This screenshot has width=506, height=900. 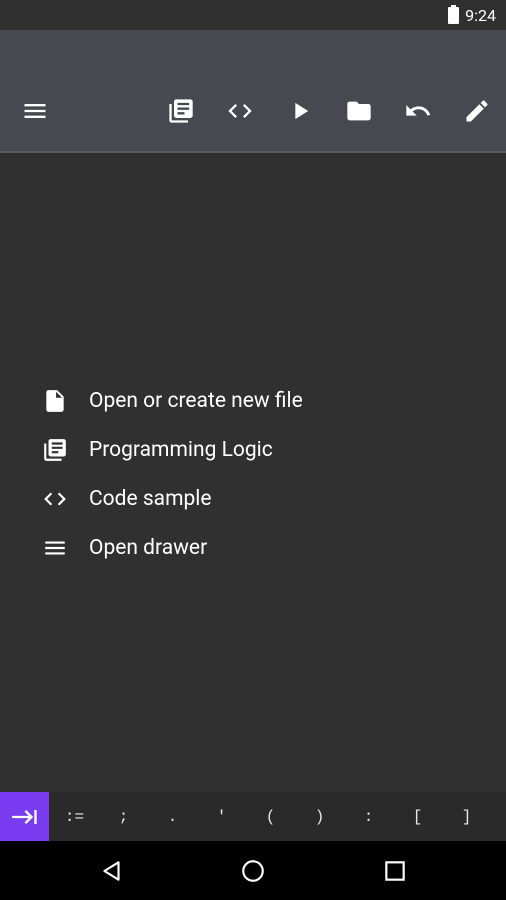 I want to click on status-right: 9:24, so click(x=472, y=15).